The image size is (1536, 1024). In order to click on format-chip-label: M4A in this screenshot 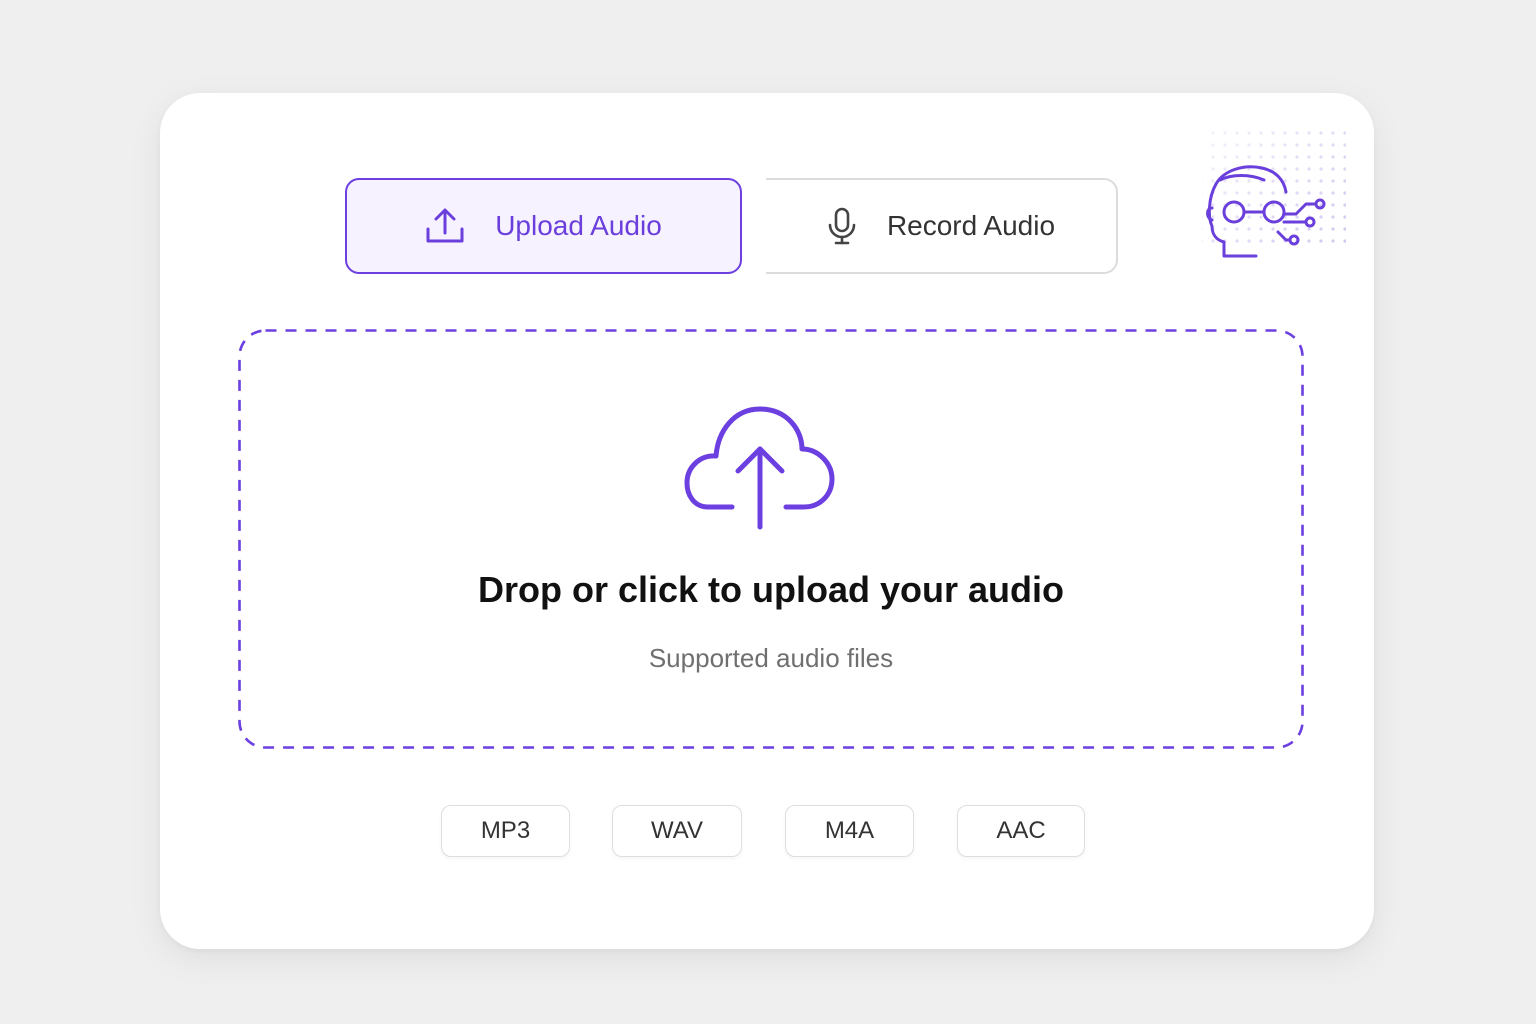, I will do `click(849, 830)`.